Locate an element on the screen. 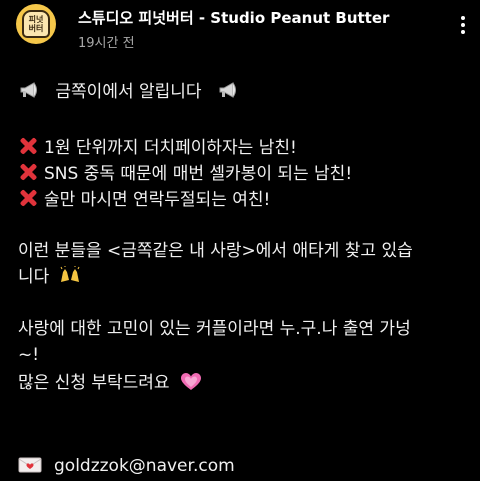 This screenshot has height=481, width=480. bullet-text: 1원 단위까지 더치페이하자는 남친! is located at coordinates (170, 148).